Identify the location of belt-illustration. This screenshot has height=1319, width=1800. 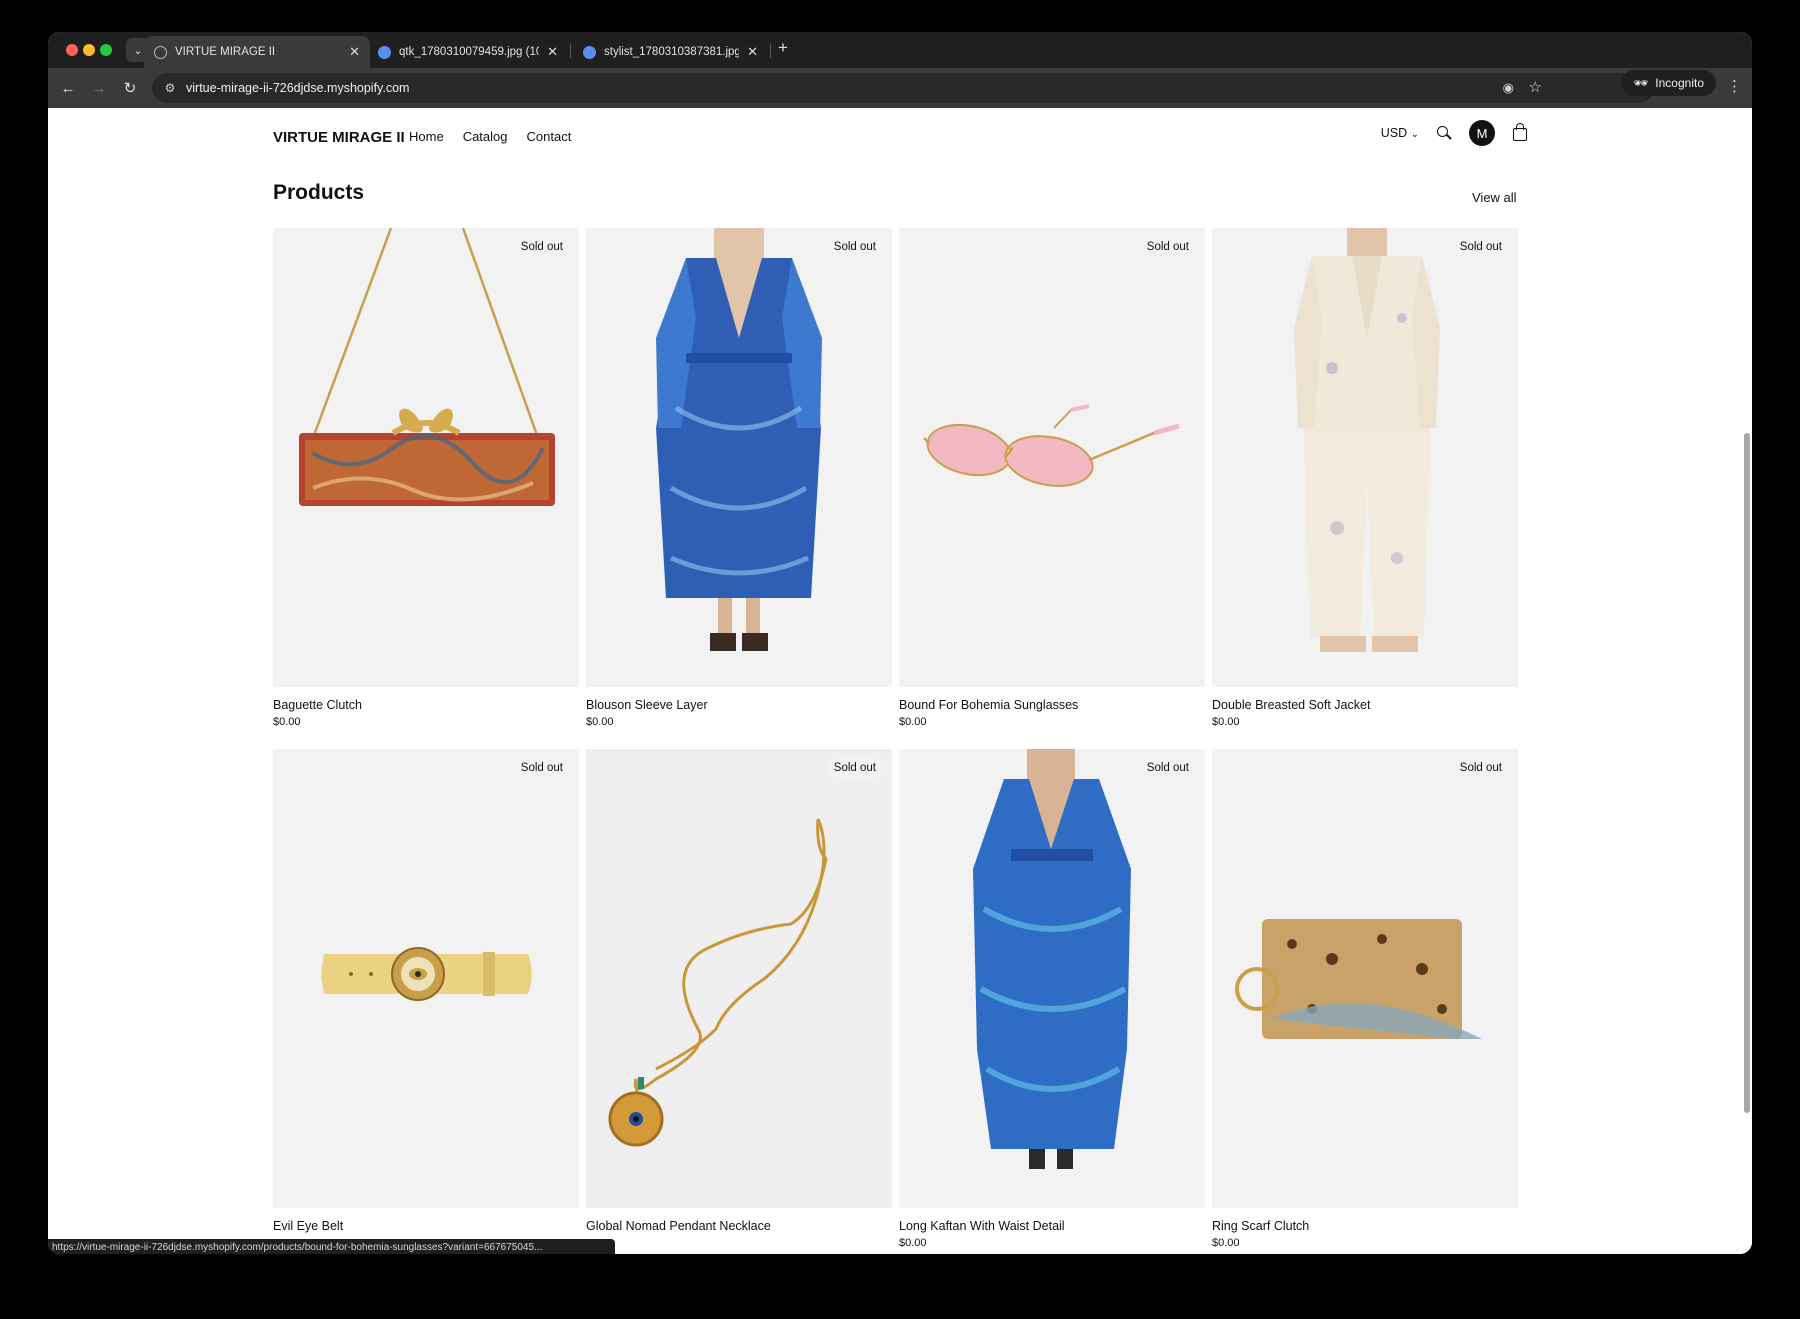
(426, 974).